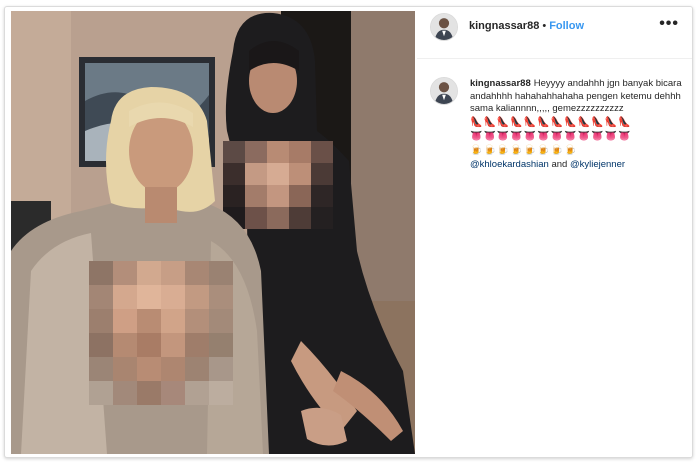 Image resolution: width=700 pixels, height=465 pixels. I want to click on caption-tags: @khloekardashian and @kyliejenner, so click(576, 165).